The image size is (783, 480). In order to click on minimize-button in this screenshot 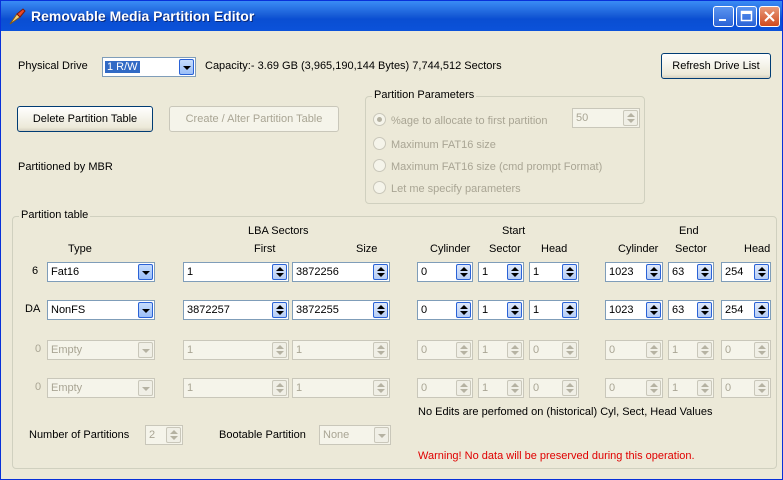, I will do `click(723, 16)`.